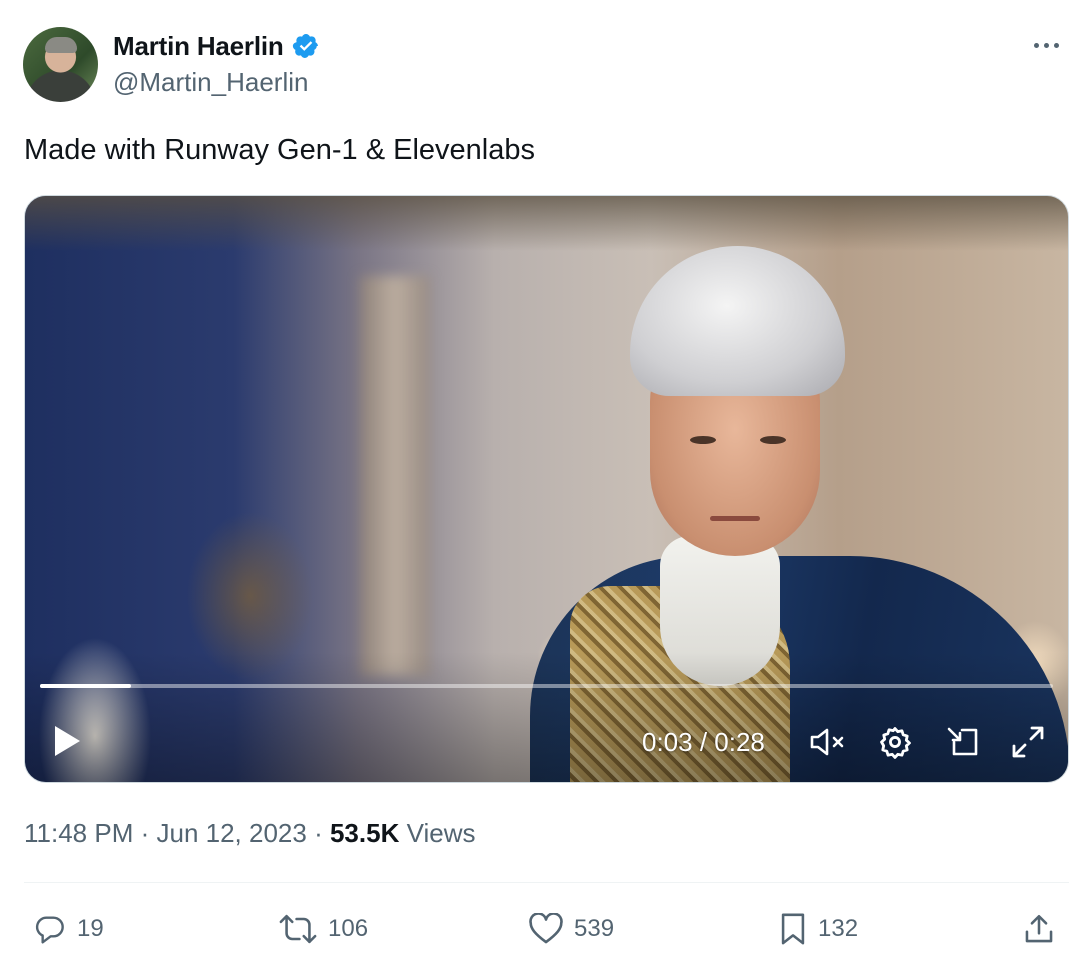 The image size is (1080, 960). I want to click on bookmark-button: 132, so click(818, 929).